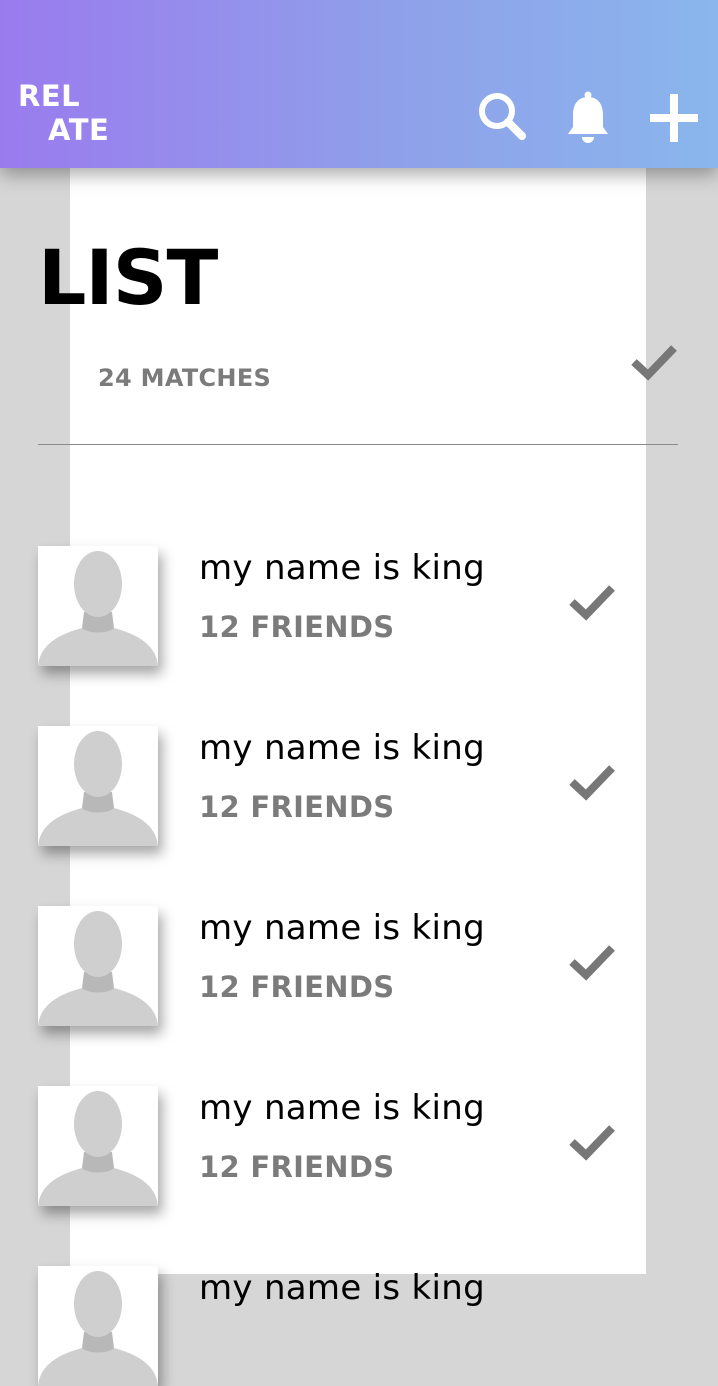  Describe the element at coordinates (502, 118) in the screenshot. I see `search-icon` at that location.